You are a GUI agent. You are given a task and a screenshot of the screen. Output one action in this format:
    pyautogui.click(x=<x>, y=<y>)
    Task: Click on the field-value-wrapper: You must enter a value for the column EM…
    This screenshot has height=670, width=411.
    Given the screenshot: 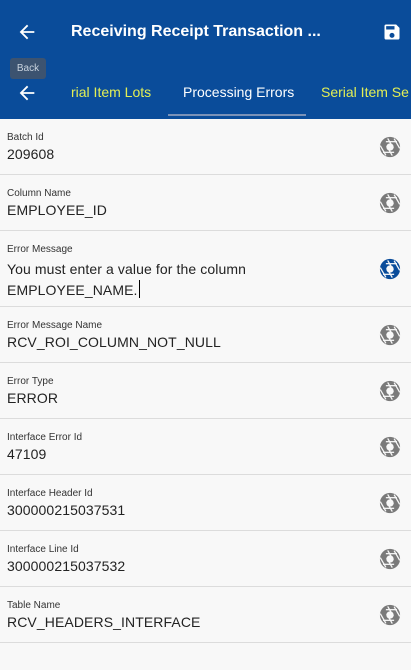 What is the action you would take?
    pyautogui.click(x=172, y=280)
    